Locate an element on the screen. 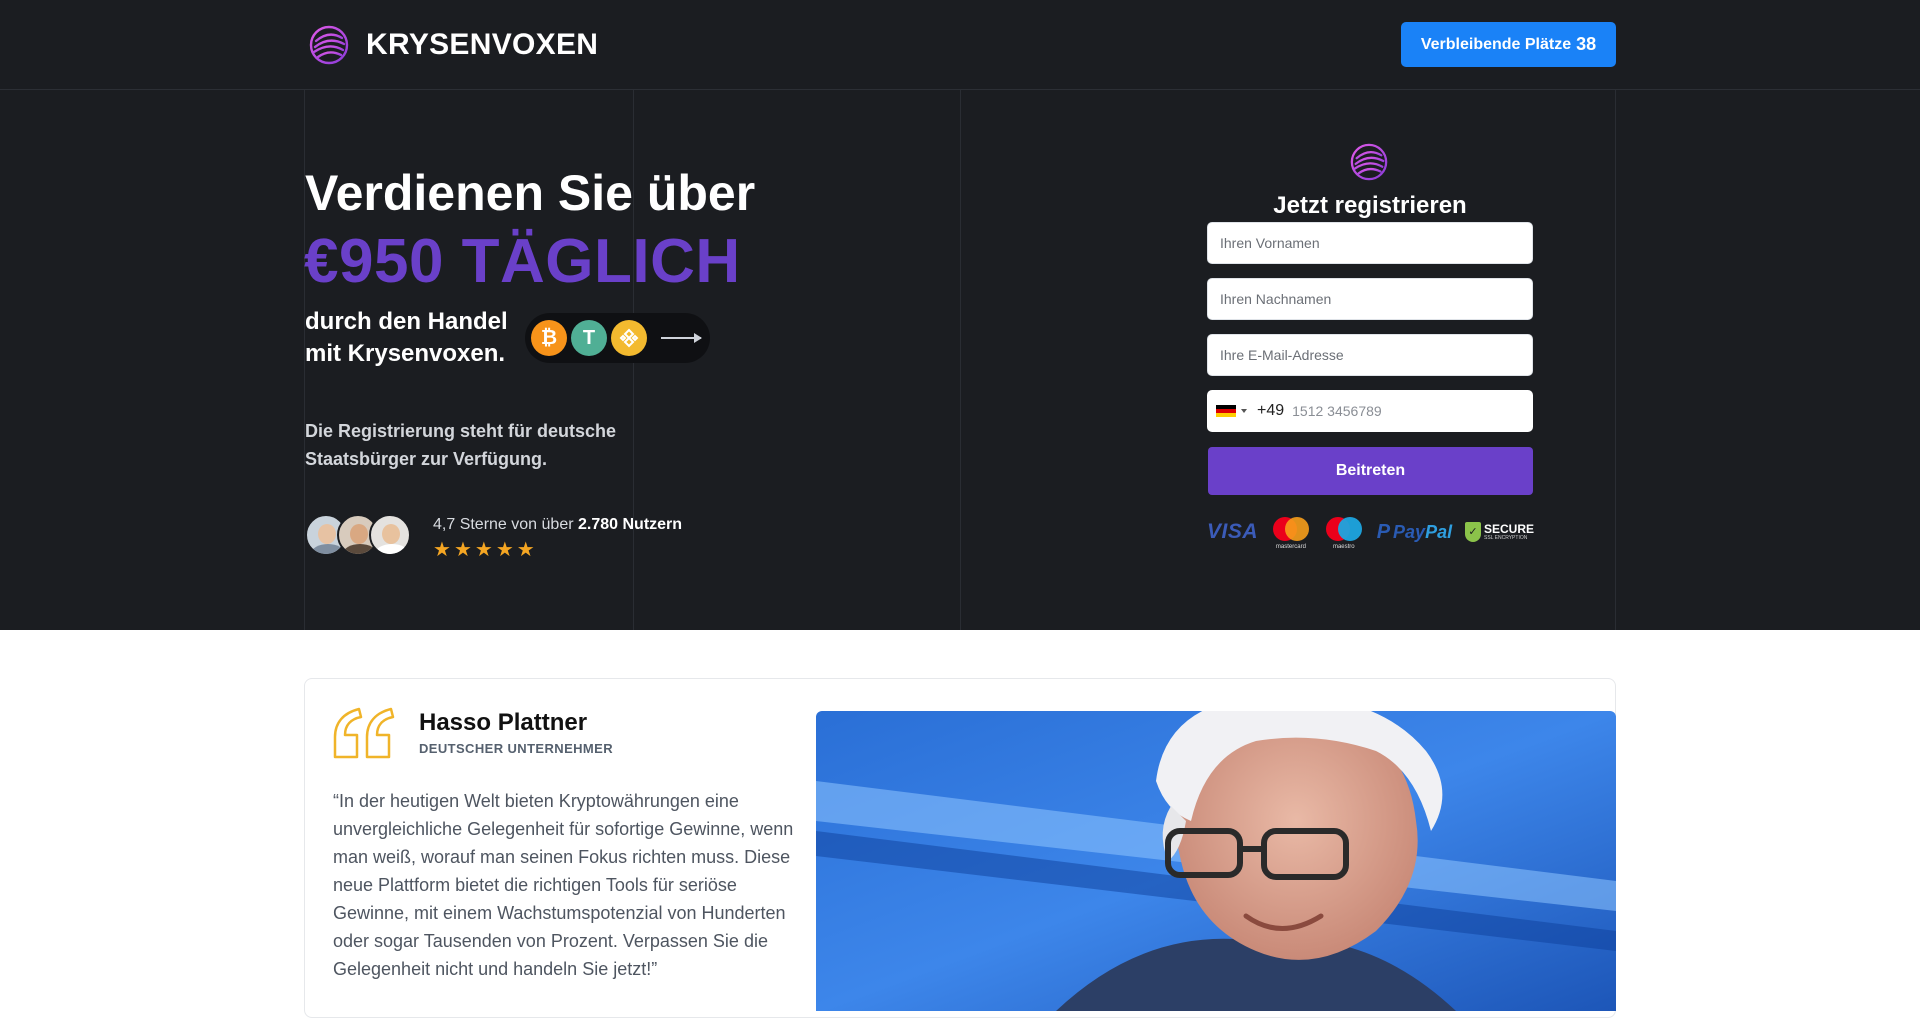  join-button: Beitreten is located at coordinates (1370, 471).